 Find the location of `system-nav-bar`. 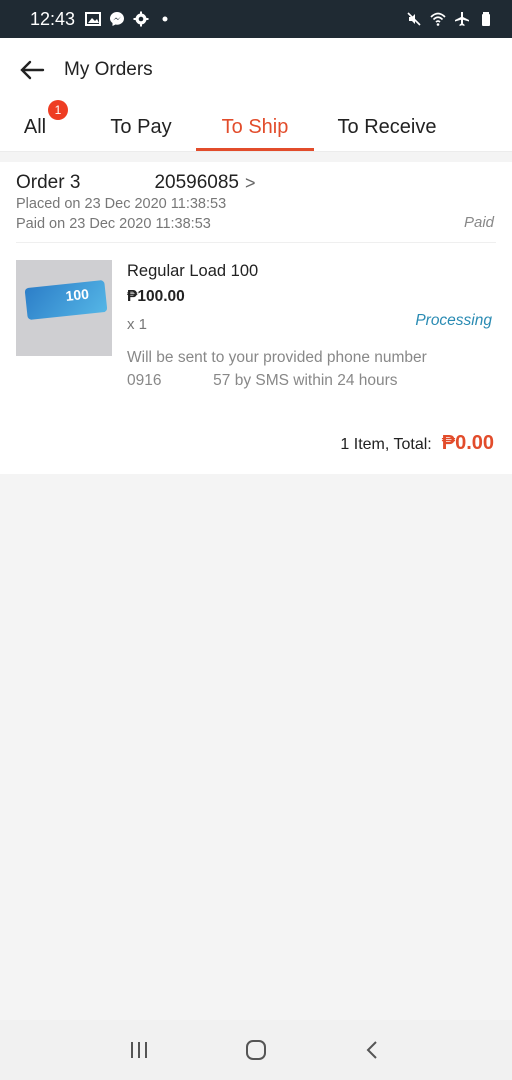

system-nav-bar is located at coordinates (256, 1050).